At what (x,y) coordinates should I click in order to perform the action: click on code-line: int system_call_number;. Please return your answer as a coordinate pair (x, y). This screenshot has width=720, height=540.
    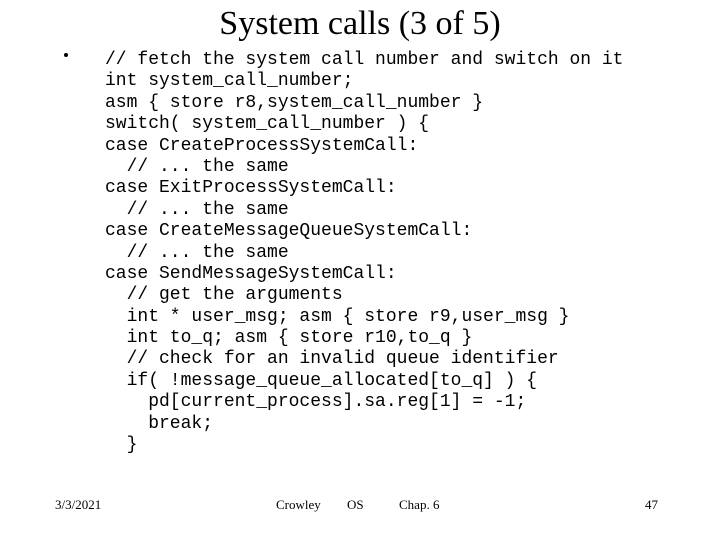
    Looking at the image, I should click on (229, 81).